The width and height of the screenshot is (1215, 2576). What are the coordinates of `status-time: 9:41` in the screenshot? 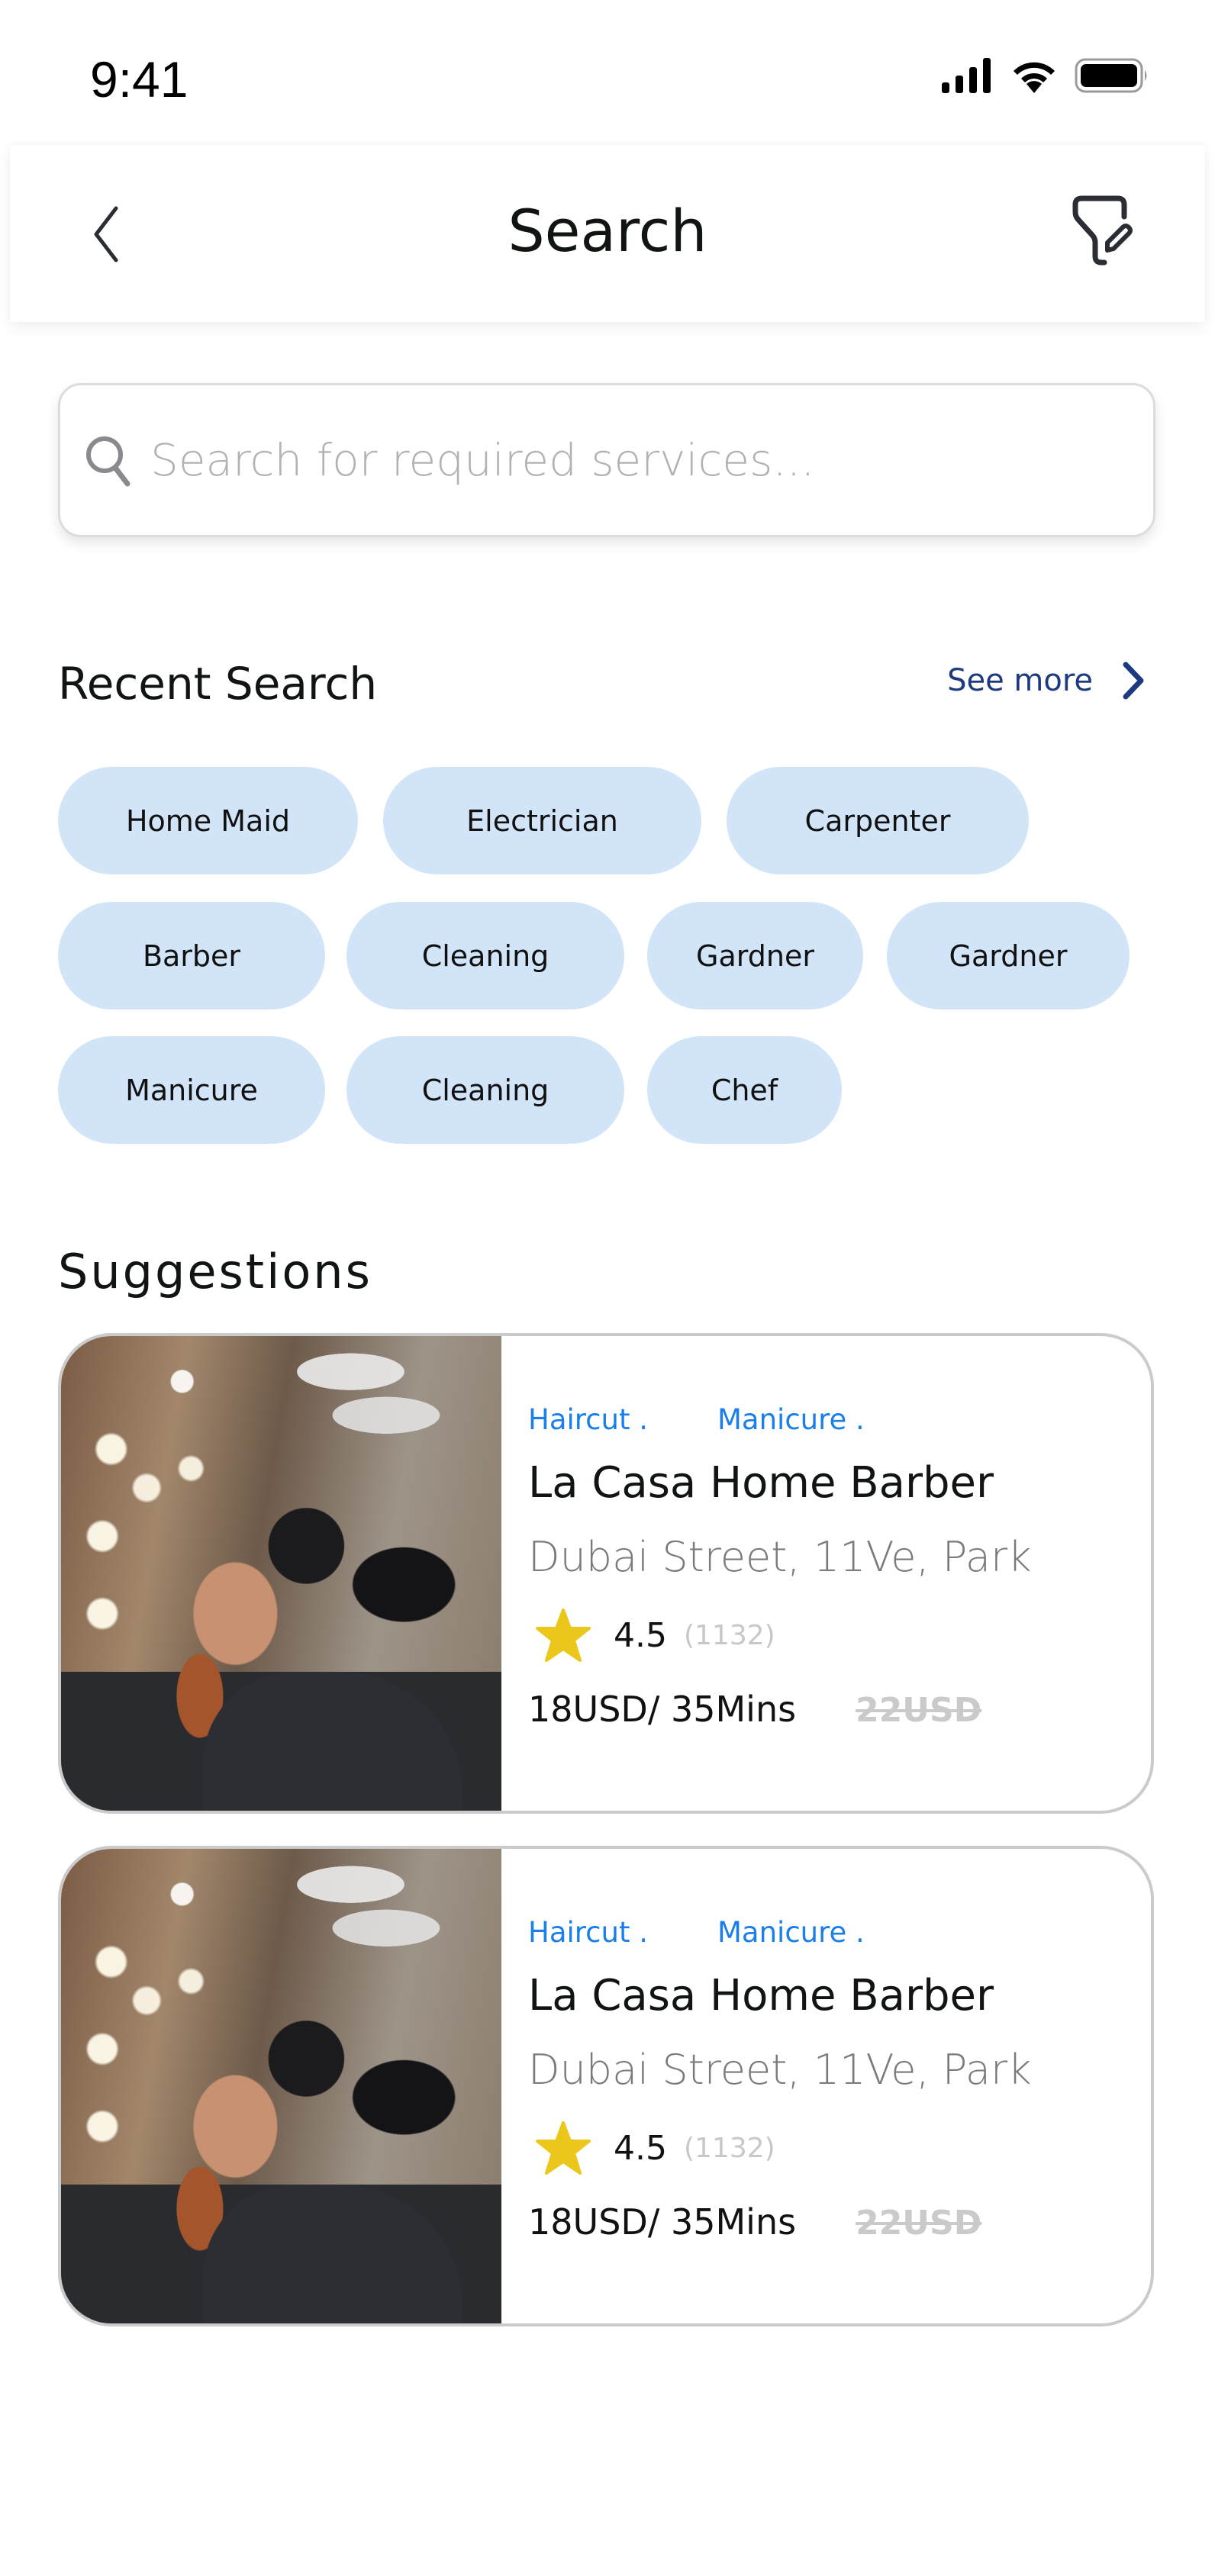 It's located at (139, 79).